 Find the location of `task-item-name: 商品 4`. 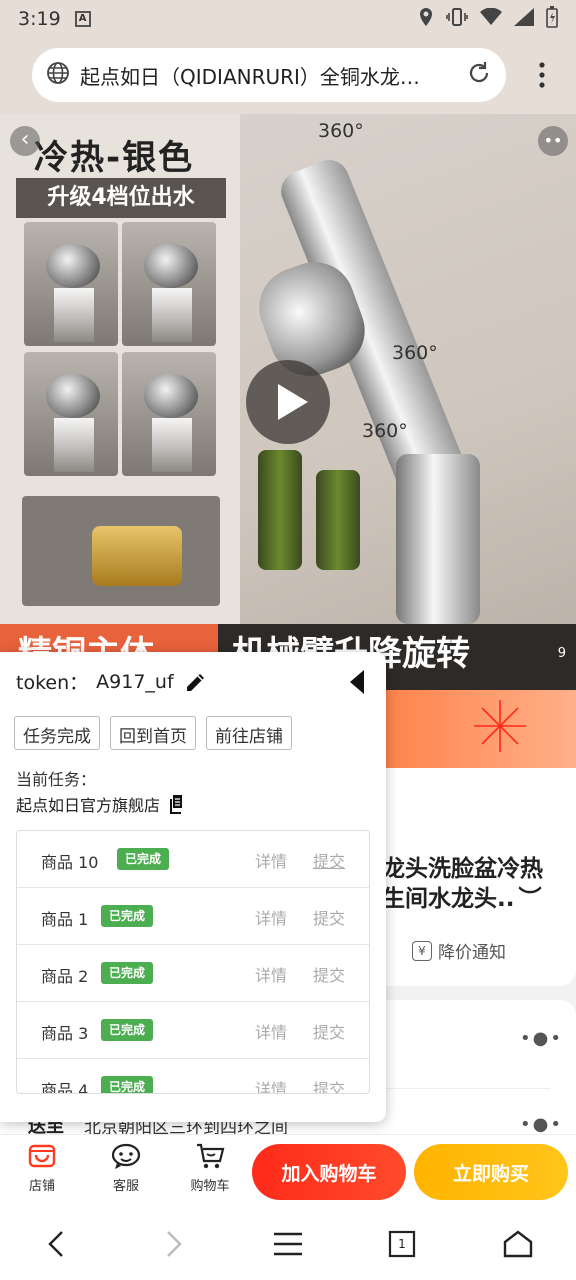

task-item-name: 商品 4 is located at coordinates (65, 1087).